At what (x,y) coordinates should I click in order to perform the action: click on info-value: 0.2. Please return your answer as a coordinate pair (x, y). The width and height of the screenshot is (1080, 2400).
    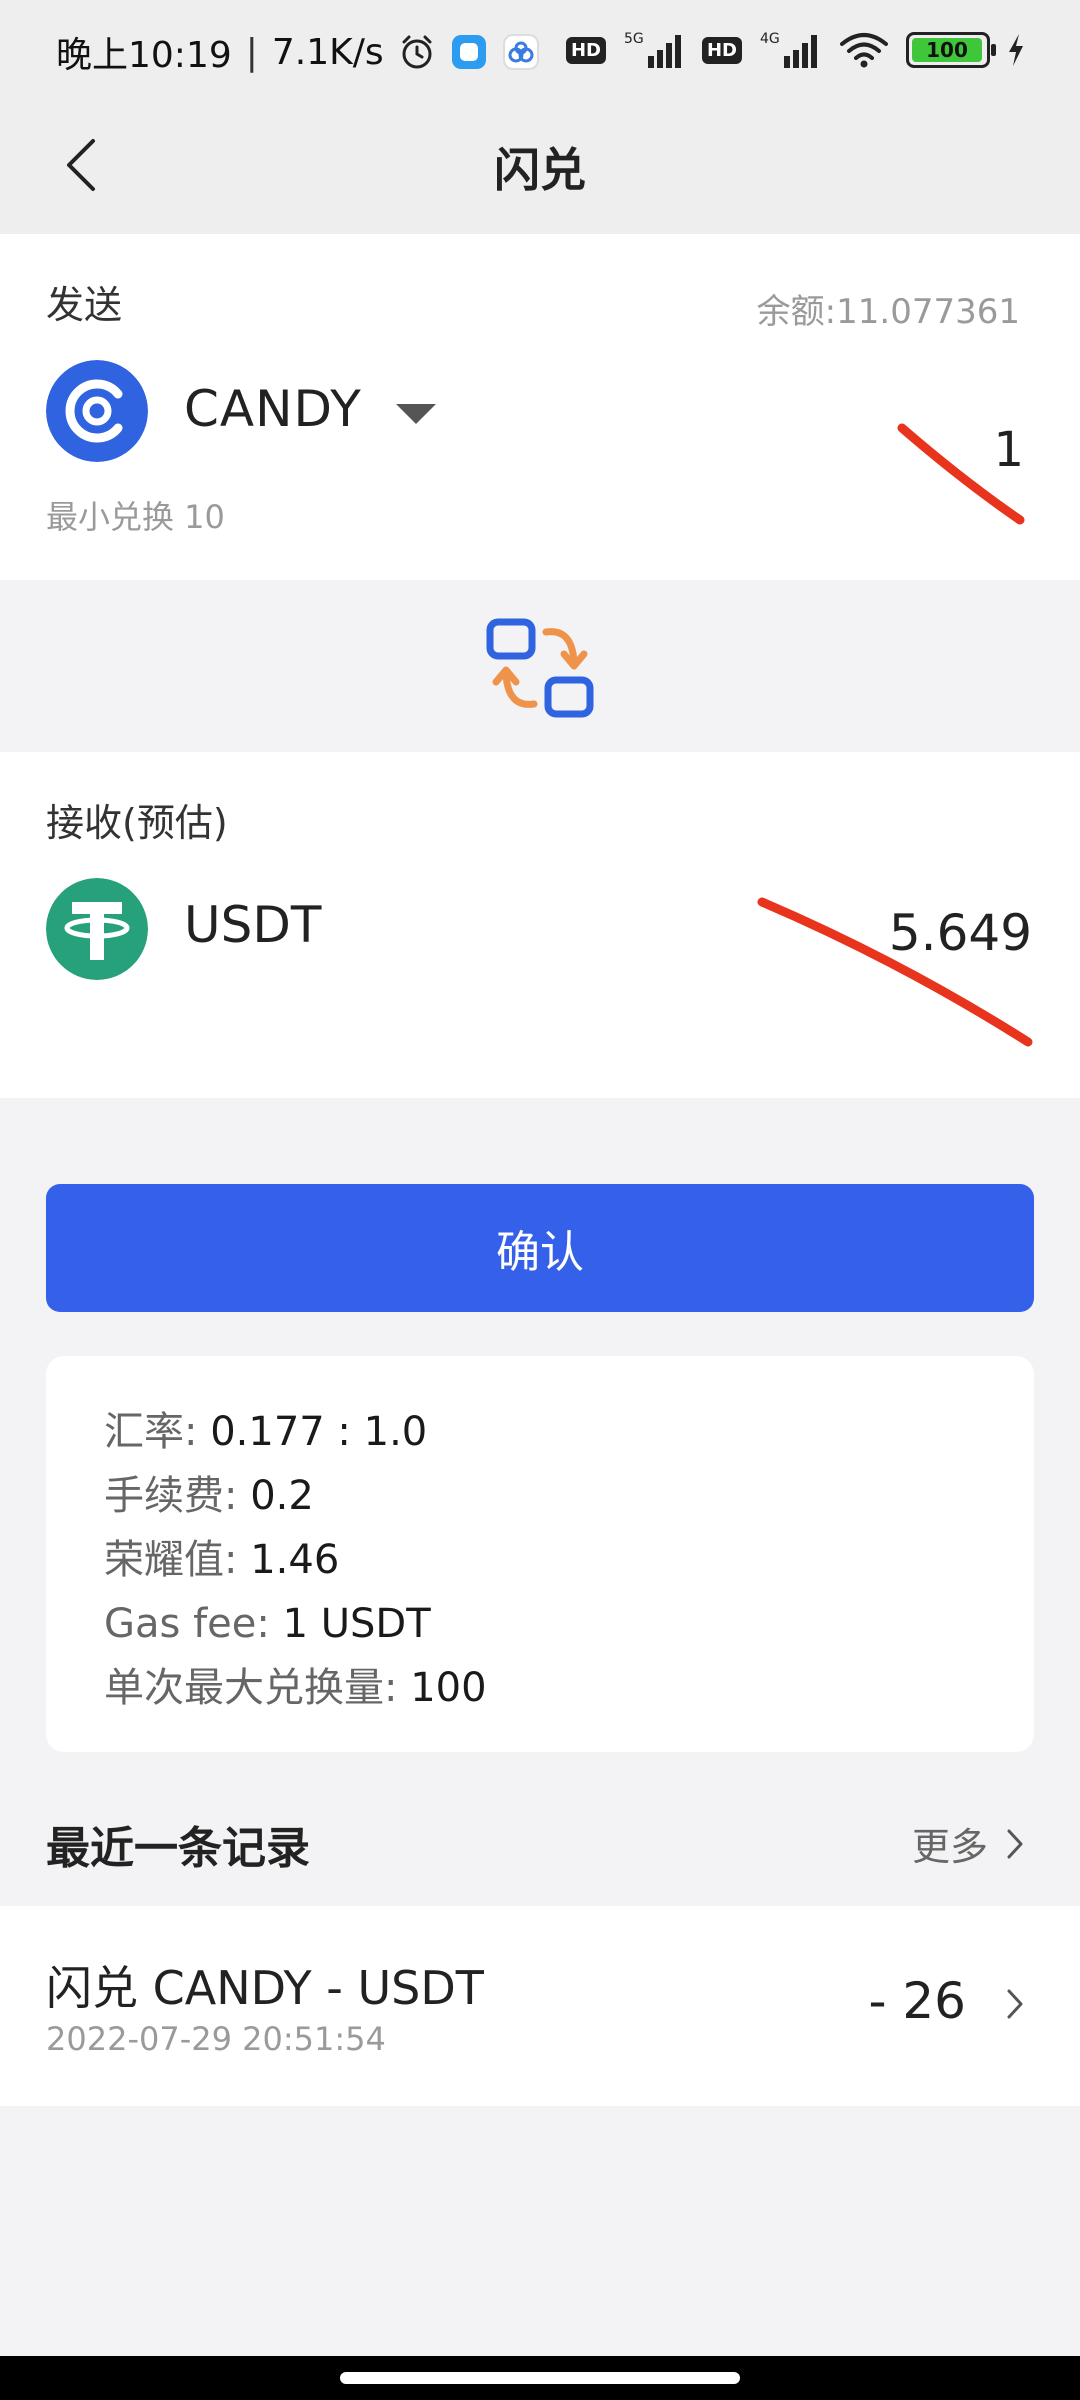
    Looking at the image, I should click on (282, 1496).